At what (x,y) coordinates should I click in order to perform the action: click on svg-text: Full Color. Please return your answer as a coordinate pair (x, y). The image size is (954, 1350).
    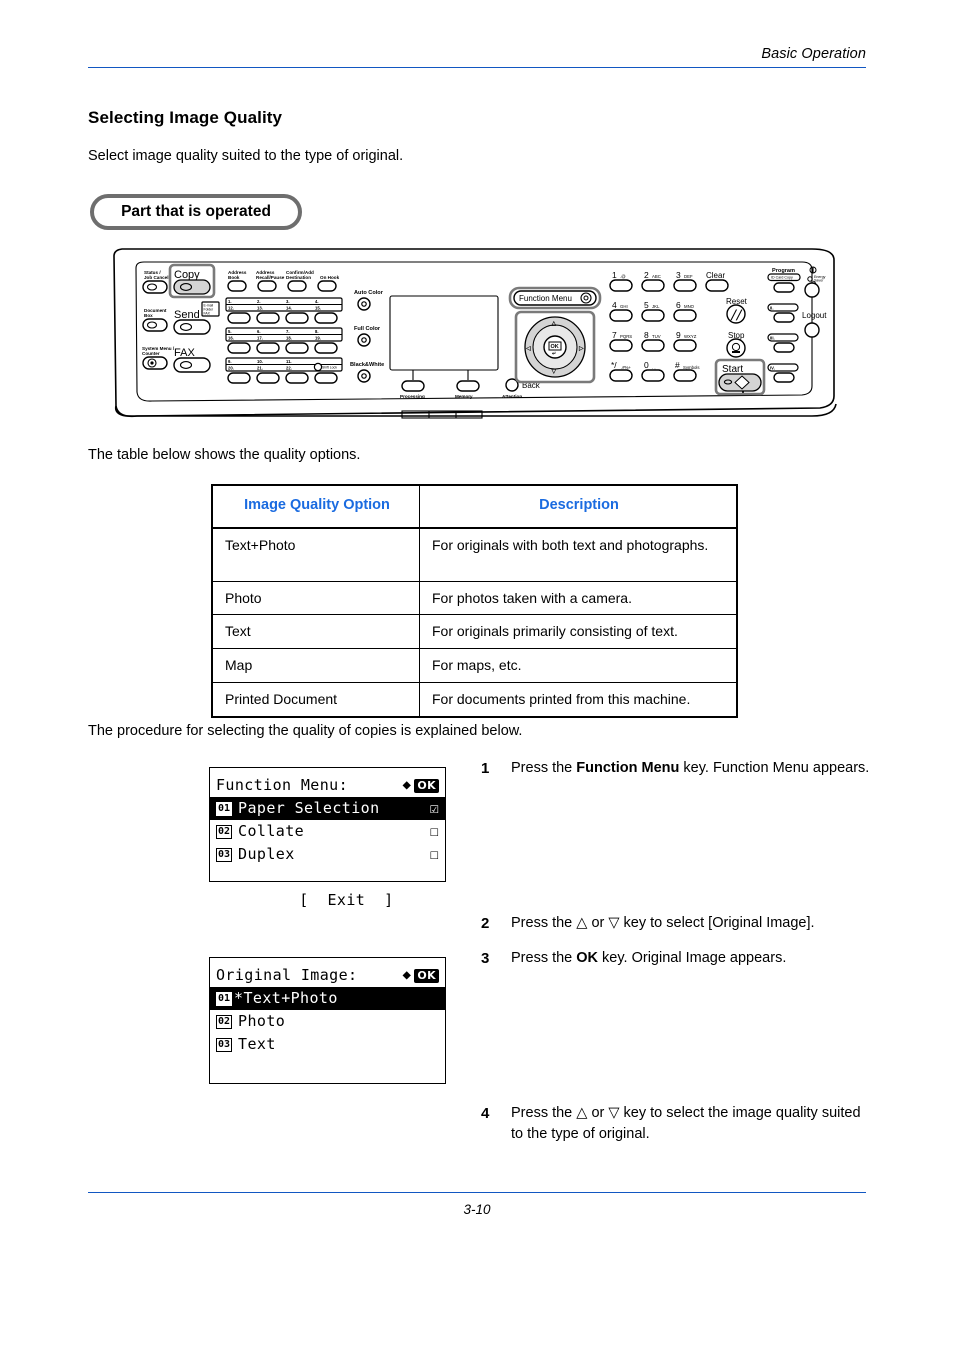
    Looking at the image, I should click on (367, 329).